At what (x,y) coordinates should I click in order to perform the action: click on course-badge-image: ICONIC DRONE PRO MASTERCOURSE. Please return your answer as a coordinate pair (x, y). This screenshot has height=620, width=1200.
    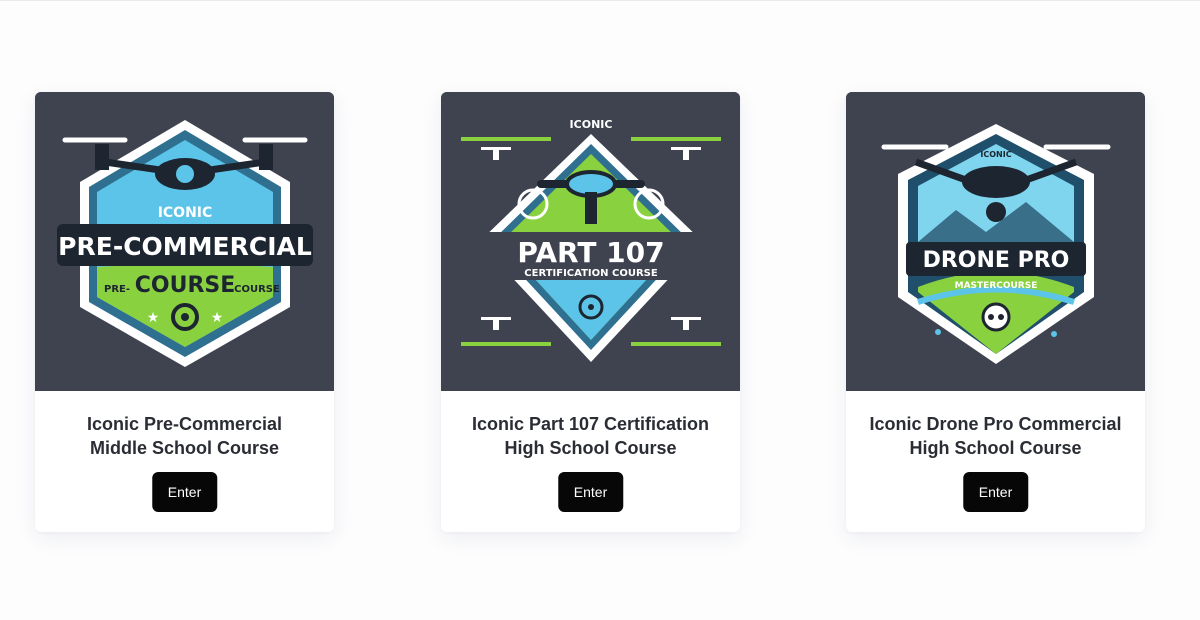
    Looking at the image, I should click on (995, 241).